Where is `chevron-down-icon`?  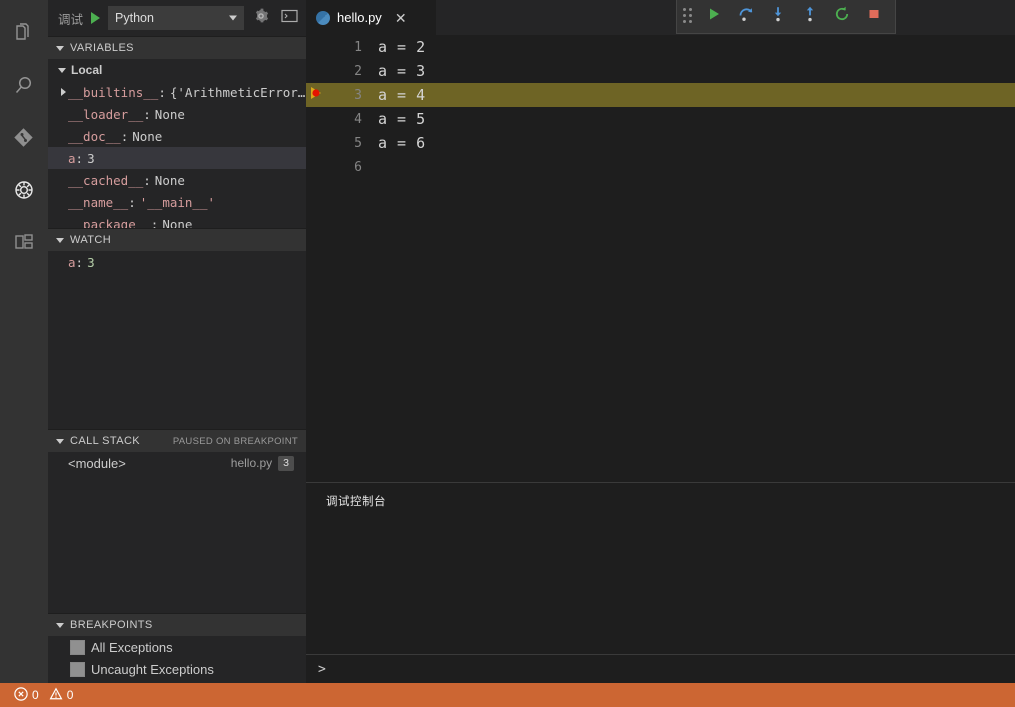
chevron-down-icon is located at coordinates (60, 48).